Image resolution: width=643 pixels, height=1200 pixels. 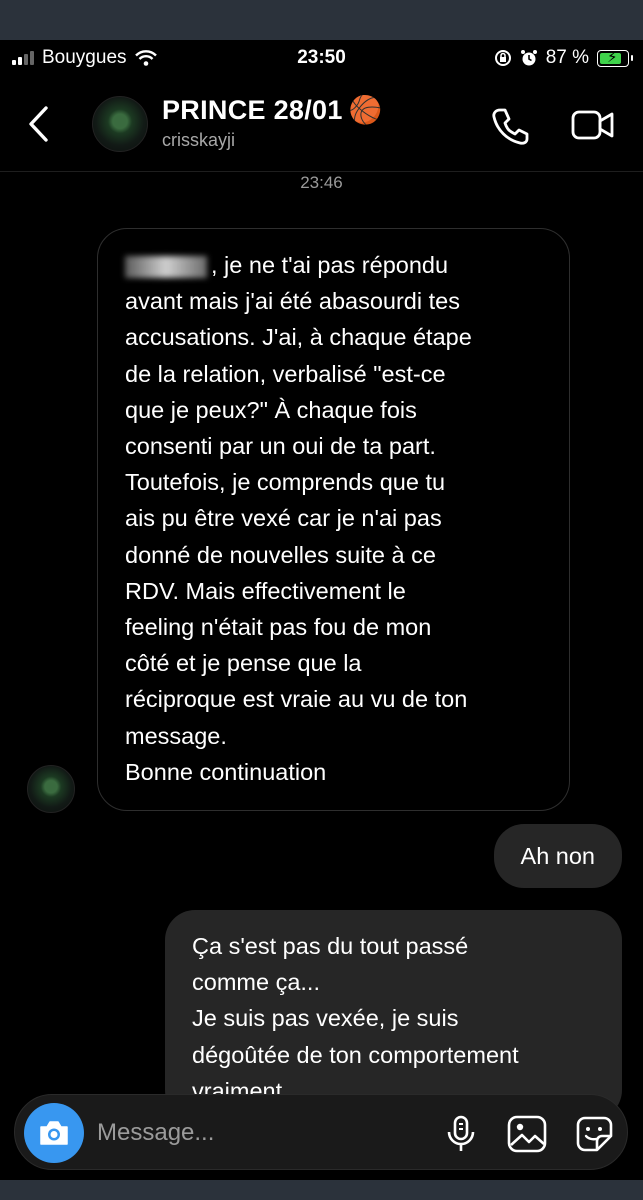 What do you see at coordinates (292, 301) in the screenshot?
I see `incoming-line: avant mais j'ai été abasourdi tes` at bounding box center [292, 301].